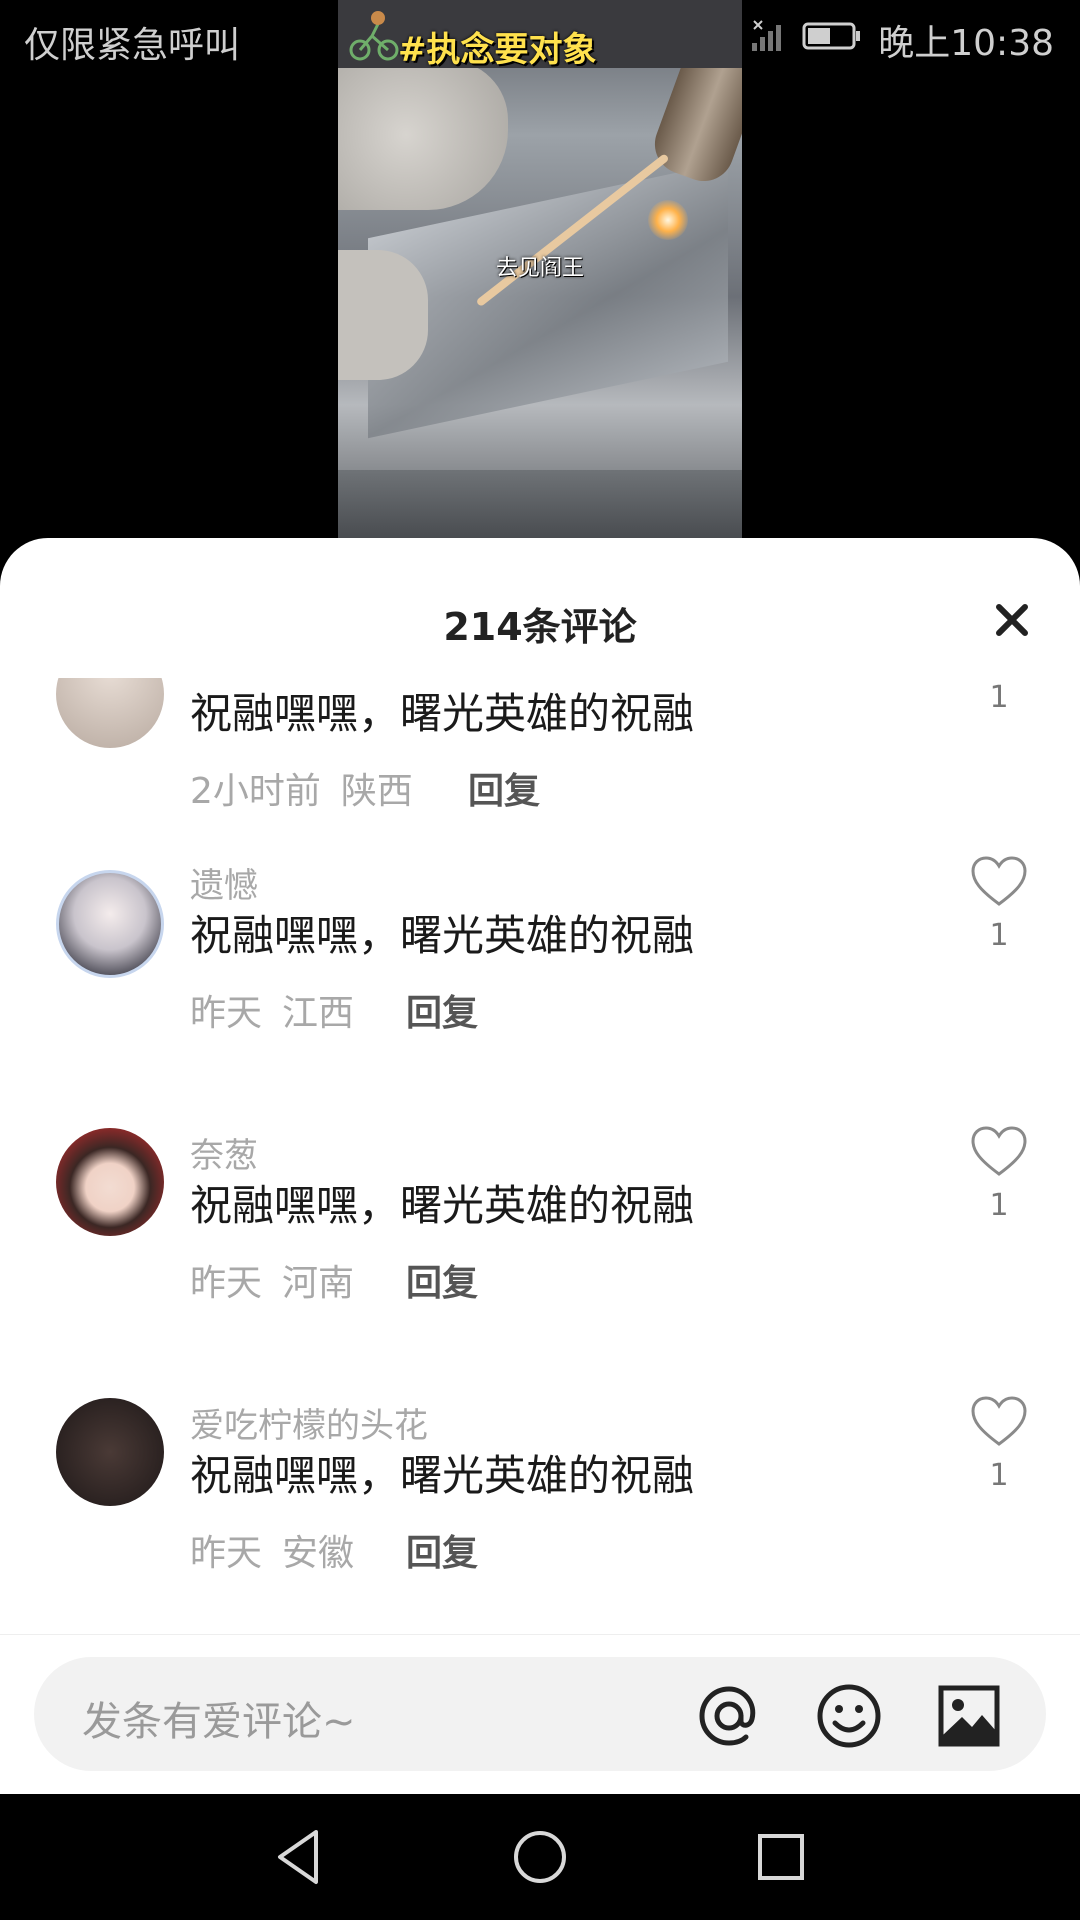 The height and width of the screenshot is (1920, 1080). I want to click on comment-username: 遗憾, so click(224, 882).